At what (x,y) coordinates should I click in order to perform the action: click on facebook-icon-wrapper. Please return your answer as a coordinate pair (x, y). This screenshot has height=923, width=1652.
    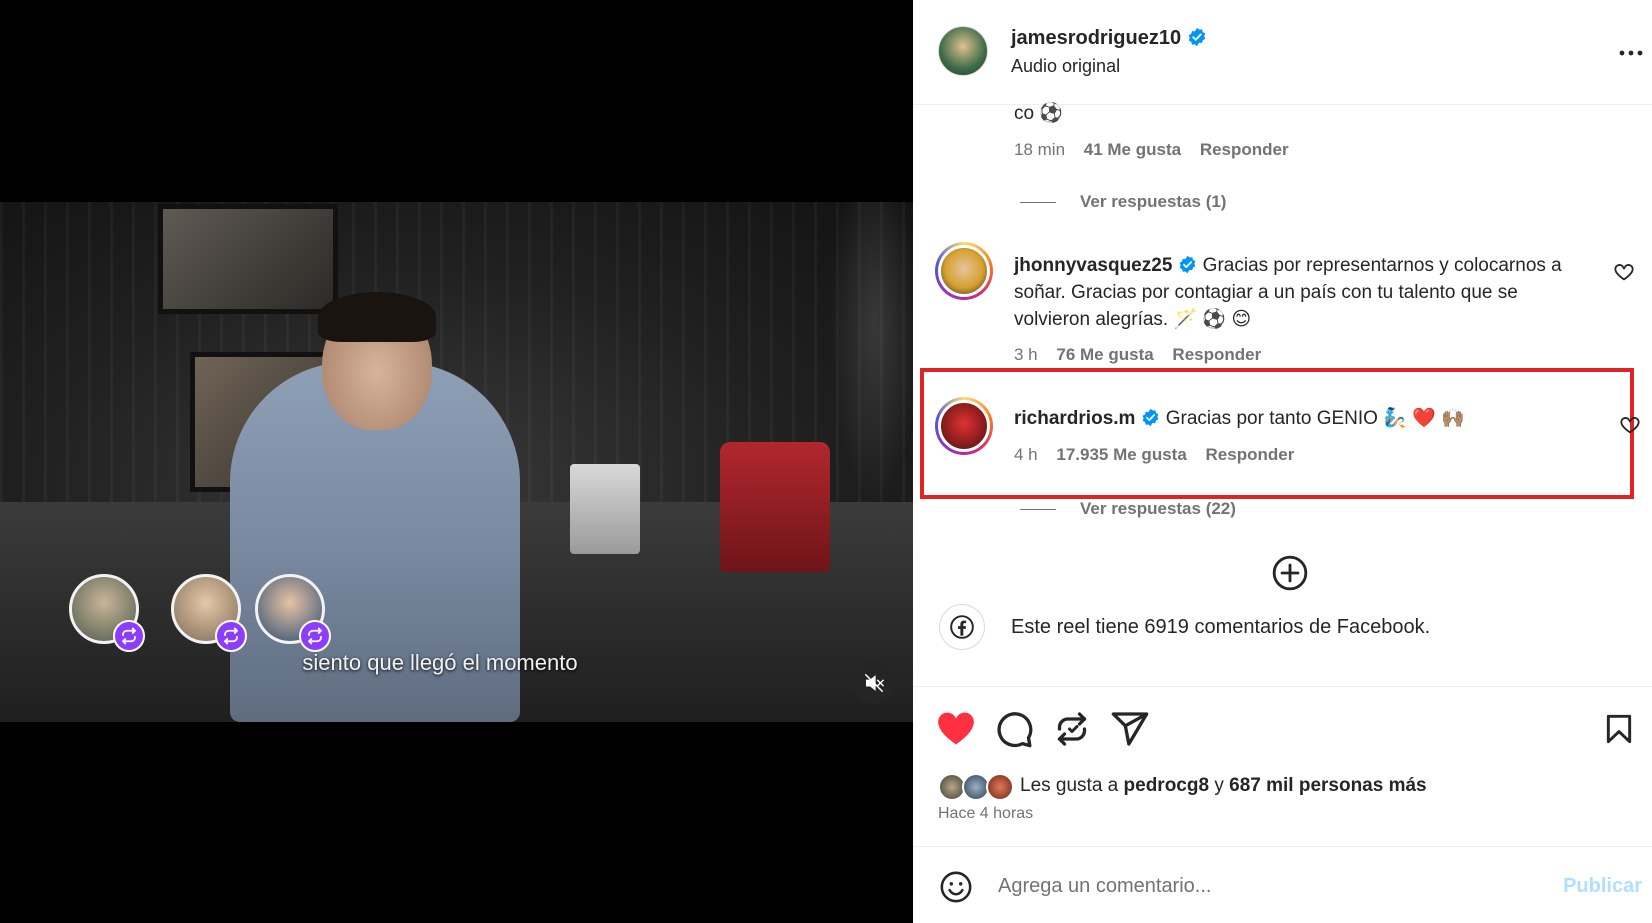
    Looking at the image, I should click on (962, 627).